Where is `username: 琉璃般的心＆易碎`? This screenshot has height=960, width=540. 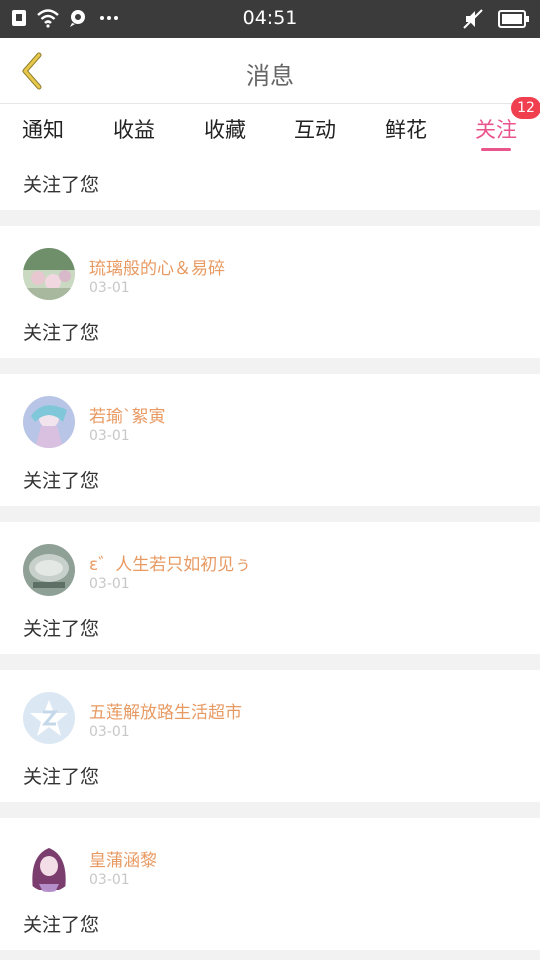
username: 琉璃般的心＆易碎 is located at coordinates (157, 266).